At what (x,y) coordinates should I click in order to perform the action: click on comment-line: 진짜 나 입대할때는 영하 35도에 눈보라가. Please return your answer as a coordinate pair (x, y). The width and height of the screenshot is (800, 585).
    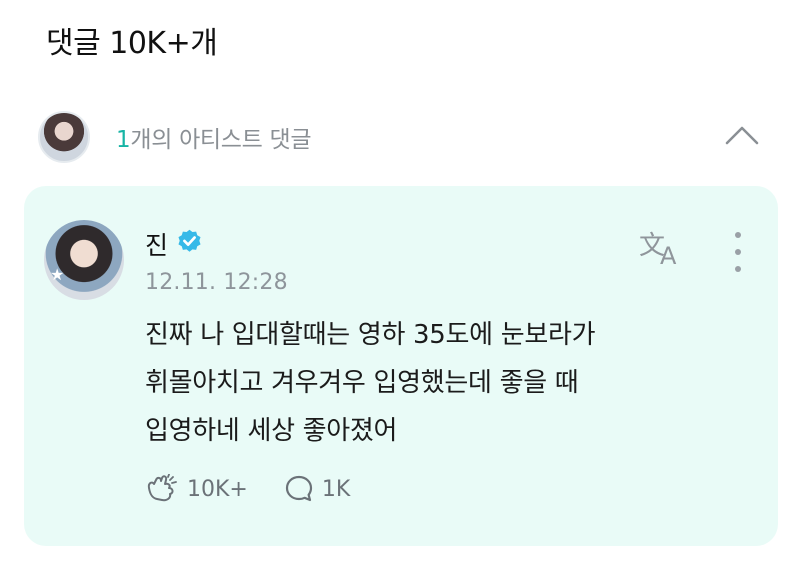
    Looking at the image, I should click on (370, 335).